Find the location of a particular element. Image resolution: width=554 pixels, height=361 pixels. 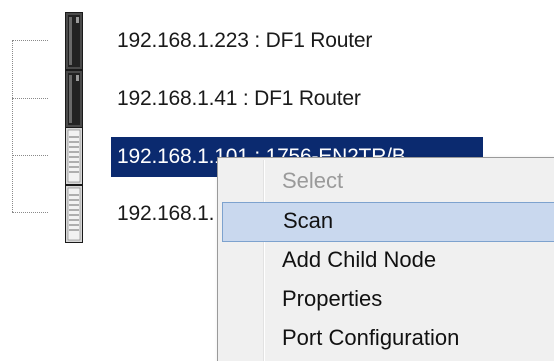

menu-item-add-child-node: Add Child Node is located at coordinates (388, 260).